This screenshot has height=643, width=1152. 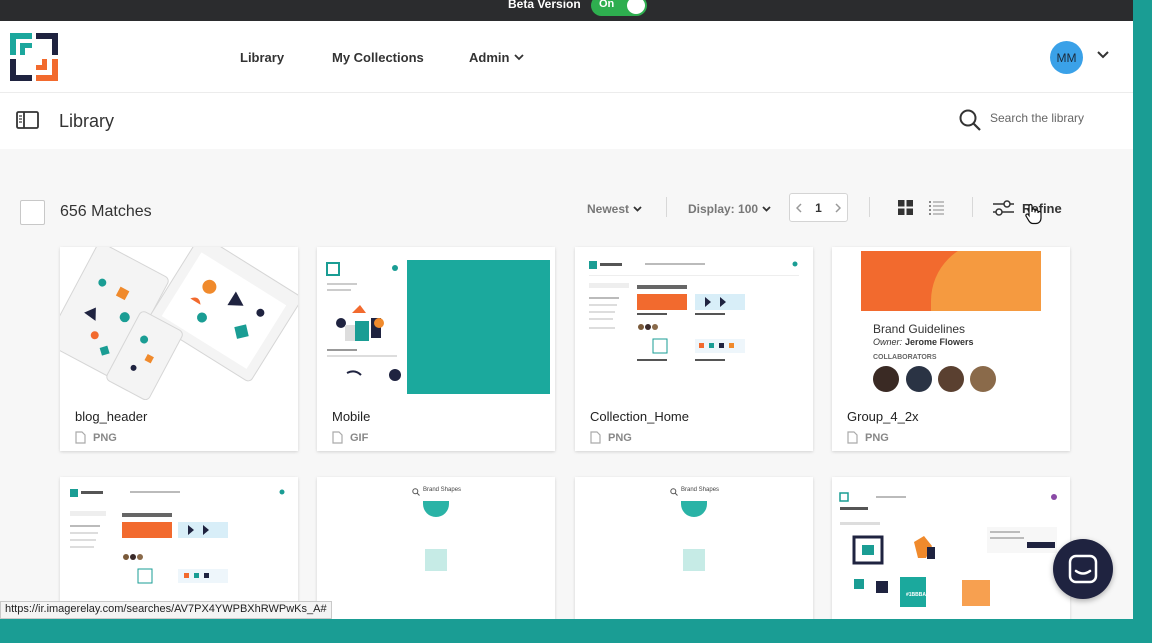 I want to click on blog-header-illustration, so click(x=179, y=323).